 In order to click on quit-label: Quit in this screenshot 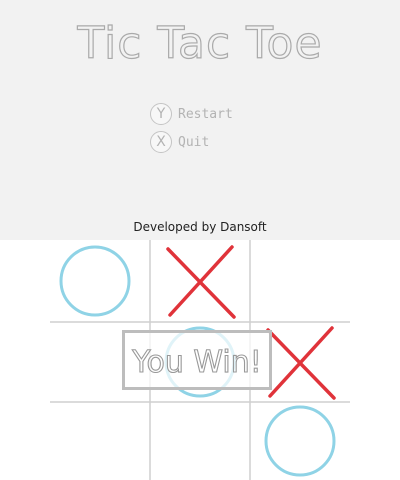, I will do `click(194, 142)`.